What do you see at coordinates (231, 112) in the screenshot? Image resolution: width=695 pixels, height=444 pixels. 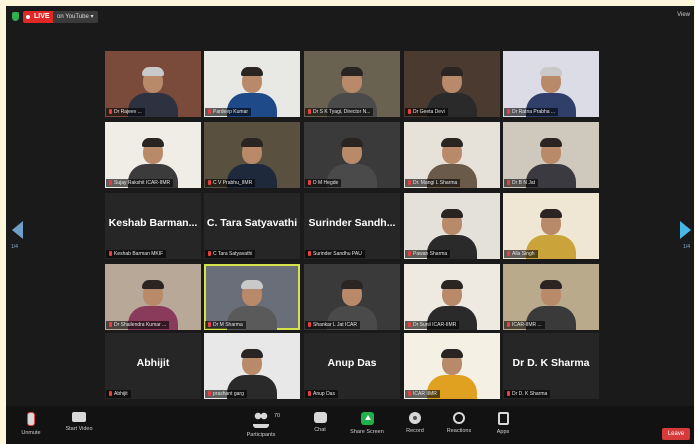 I see `participant-name: Pardeep Kumar` at bounding box center [231, 112].